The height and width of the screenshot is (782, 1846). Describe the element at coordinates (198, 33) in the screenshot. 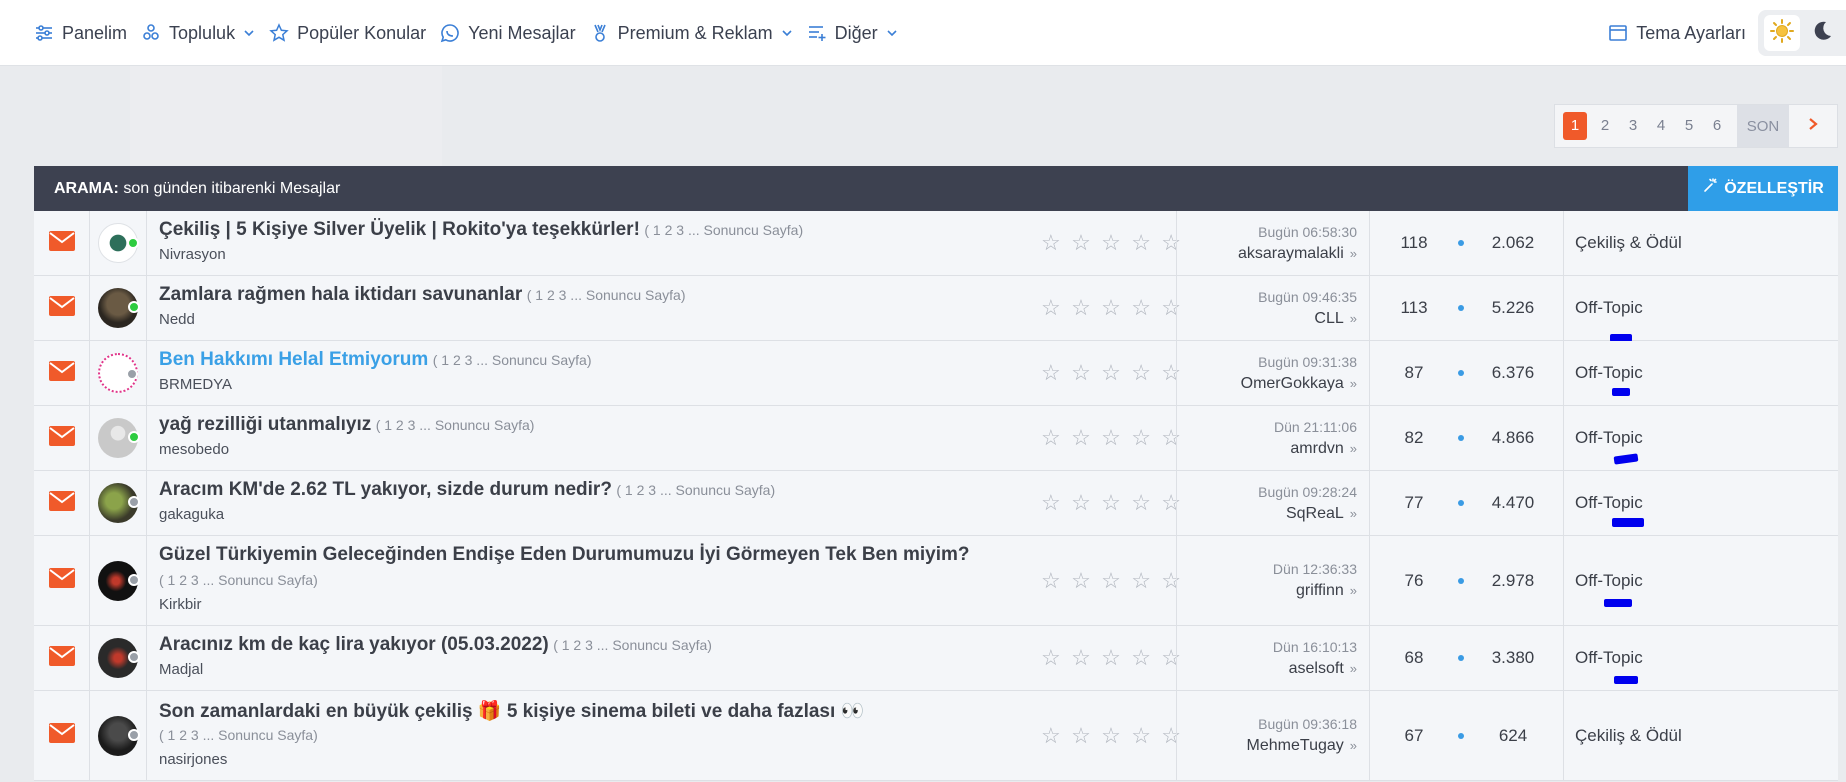

I see `nav-item-topluluk: Topluluk` at that location.